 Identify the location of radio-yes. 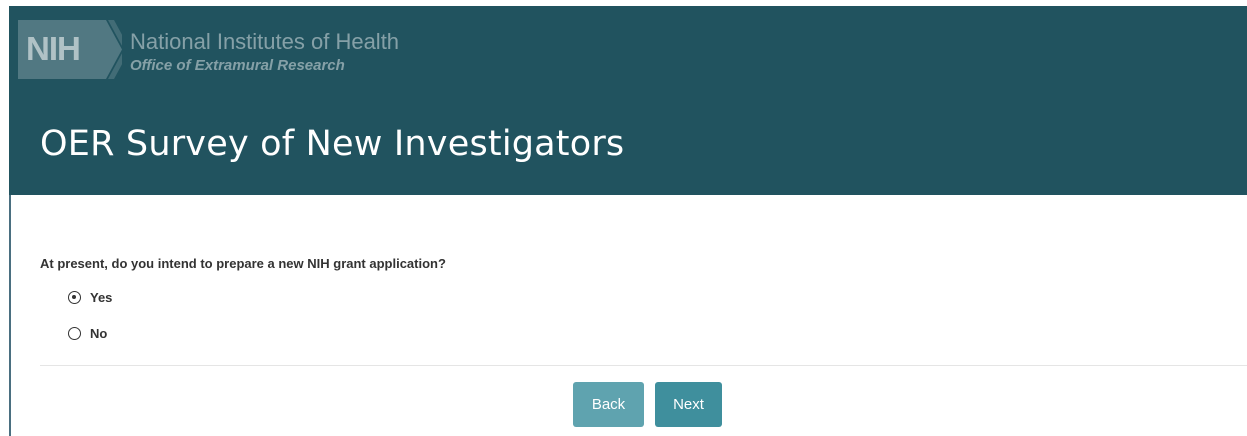
(74, 297).